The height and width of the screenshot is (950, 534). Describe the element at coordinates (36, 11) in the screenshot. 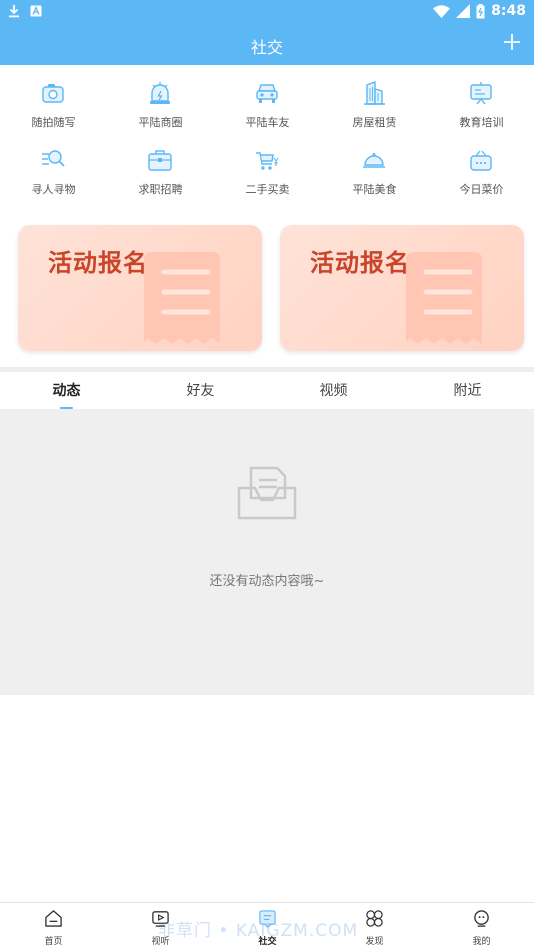

I see `a-badge-icon` at that location.